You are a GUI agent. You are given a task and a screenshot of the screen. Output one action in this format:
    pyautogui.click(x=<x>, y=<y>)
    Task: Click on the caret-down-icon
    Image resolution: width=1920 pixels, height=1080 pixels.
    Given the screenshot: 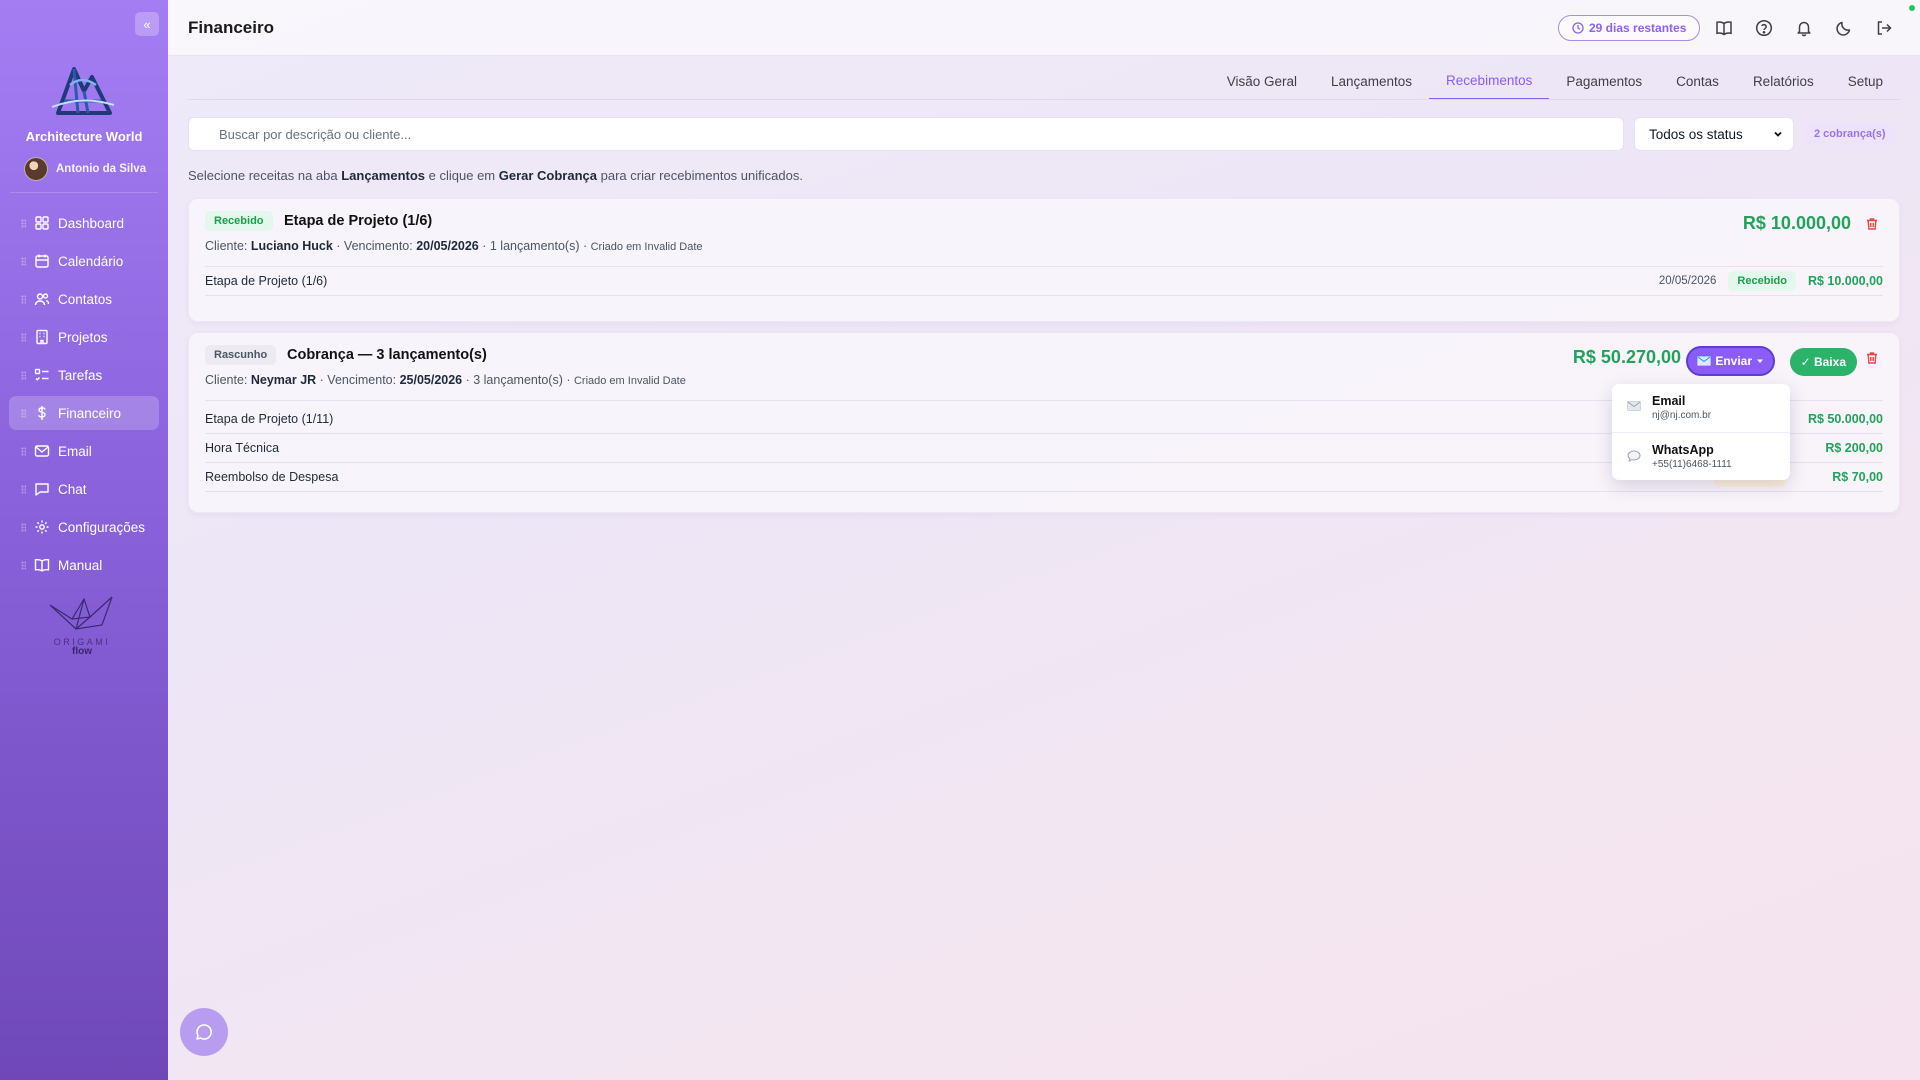 What is the action you would take?
    pyautogui.click(x=1760, y=361)
    